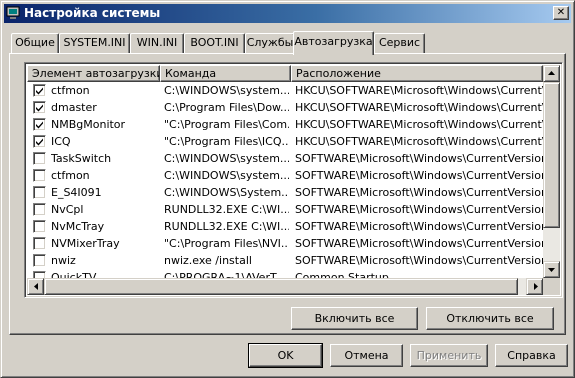  Describe the element at coordinates (85, 243) in the screenshot. I see `startup-item-name: NVMixerTray` at that location.